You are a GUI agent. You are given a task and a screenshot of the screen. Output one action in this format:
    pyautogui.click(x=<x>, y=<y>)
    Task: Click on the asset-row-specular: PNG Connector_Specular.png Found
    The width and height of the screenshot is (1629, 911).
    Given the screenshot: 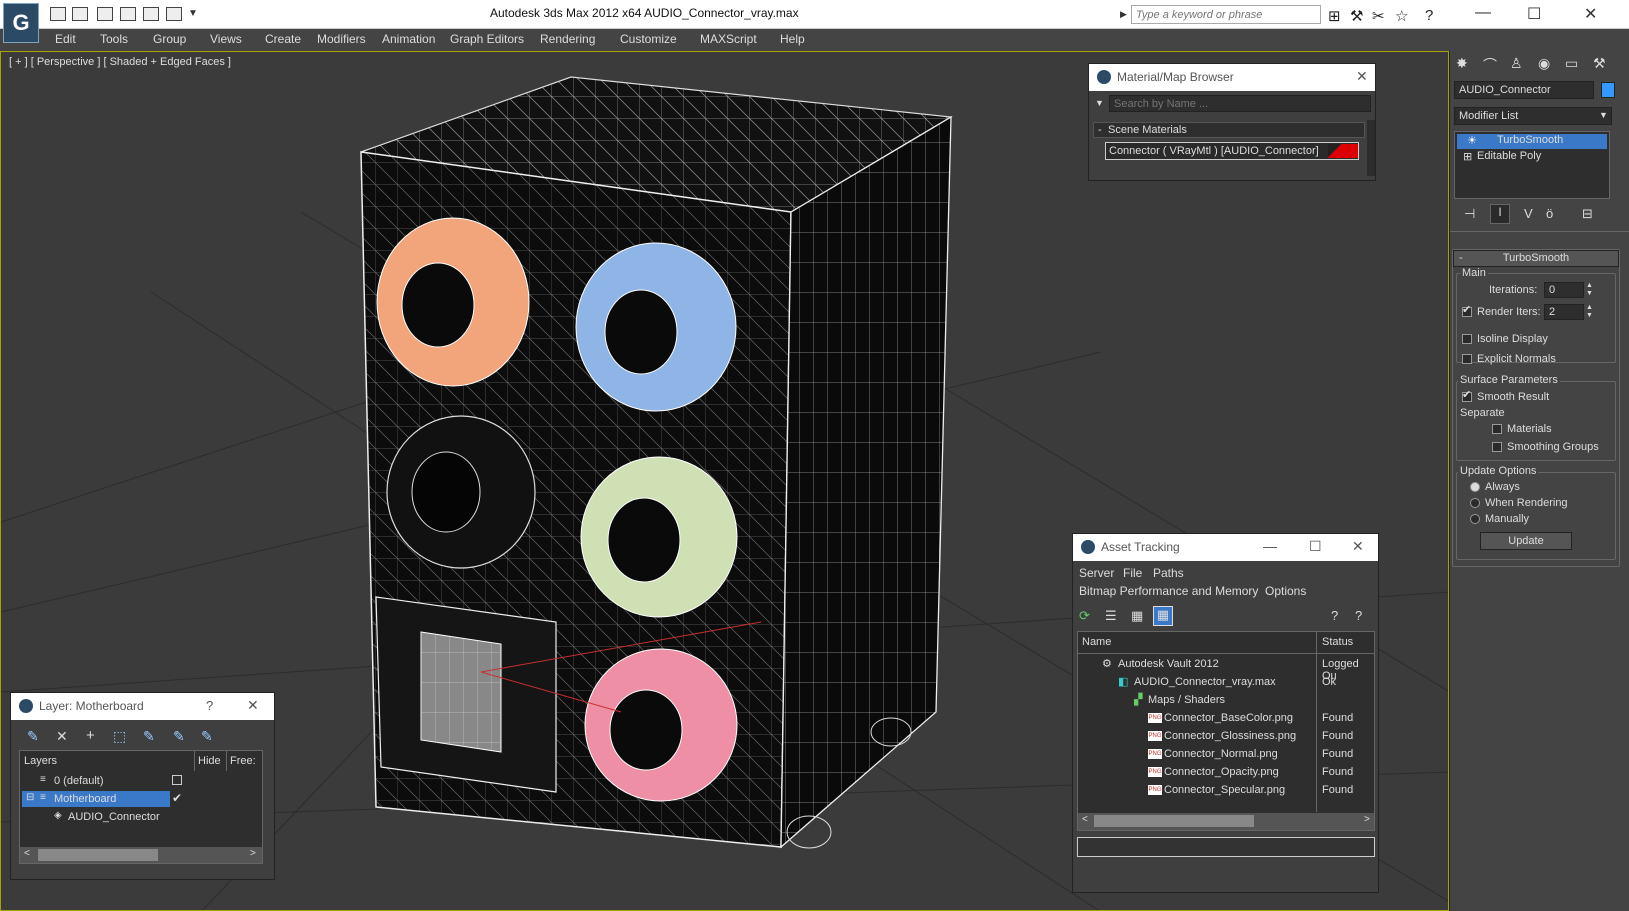 What is the action you would take?
    pyautogui.click(x=1226, y=791)
    